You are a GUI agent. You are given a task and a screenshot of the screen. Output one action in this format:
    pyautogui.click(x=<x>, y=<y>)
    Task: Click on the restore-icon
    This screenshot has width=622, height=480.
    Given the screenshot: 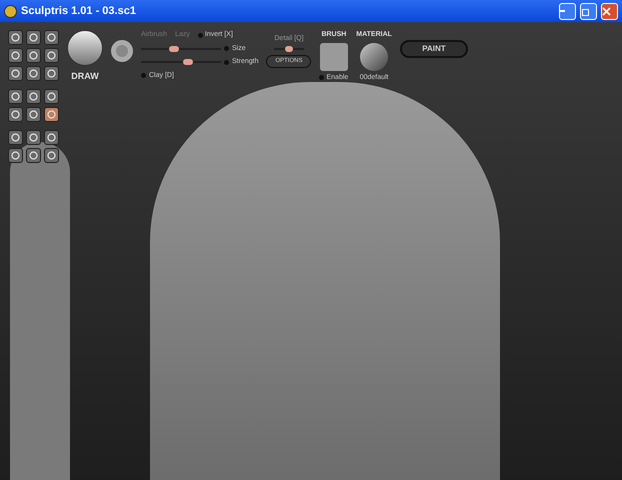 What is the action you would take?
    pyautogui.click(x=585, y=11)
    